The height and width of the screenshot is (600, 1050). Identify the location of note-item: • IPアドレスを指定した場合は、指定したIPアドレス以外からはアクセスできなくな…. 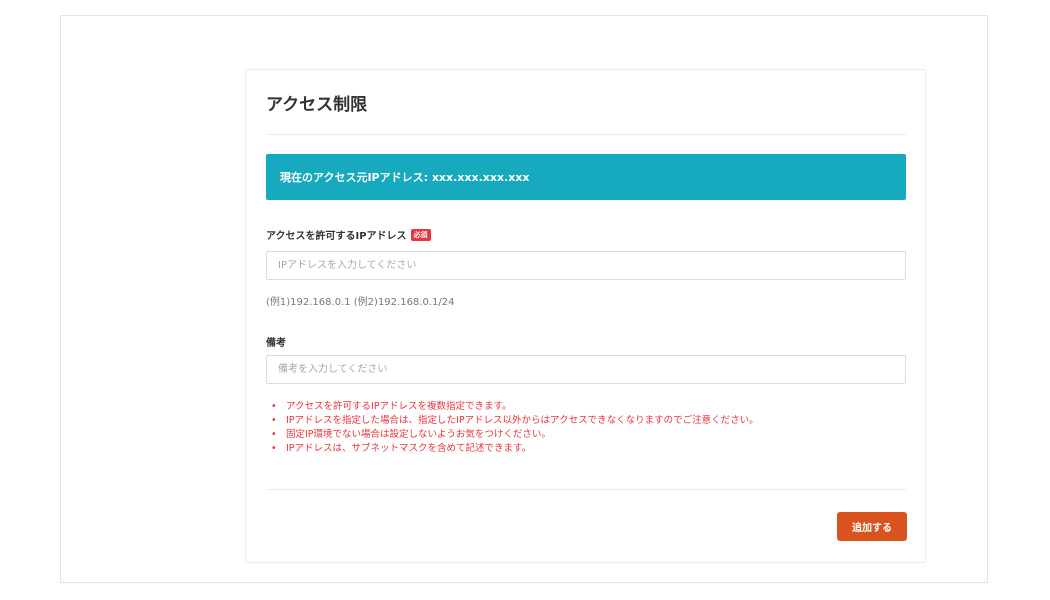
(512, 421).